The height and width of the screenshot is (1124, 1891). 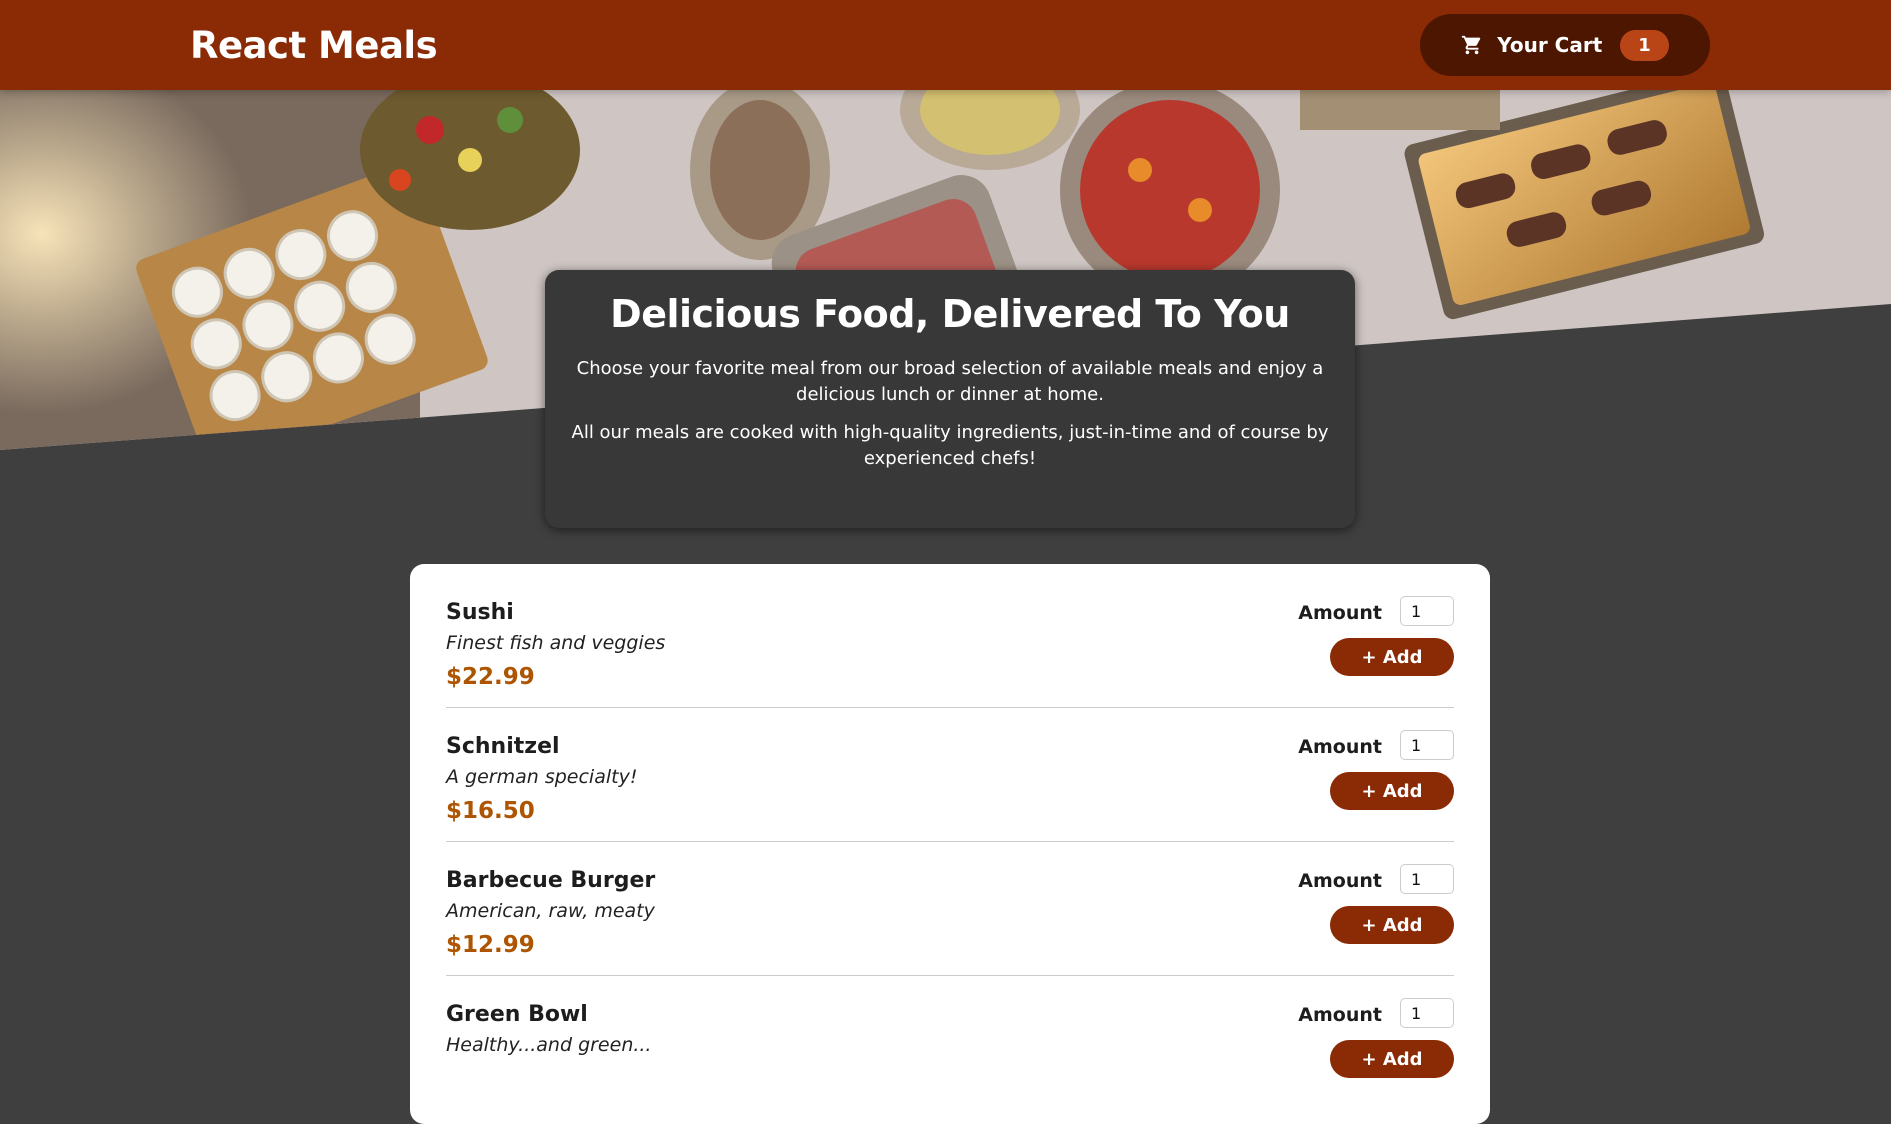 What do you see at coordinates (490, 811) in the screenshot?
I see `meal-price: $16.50` at bounding box center [490, 811].